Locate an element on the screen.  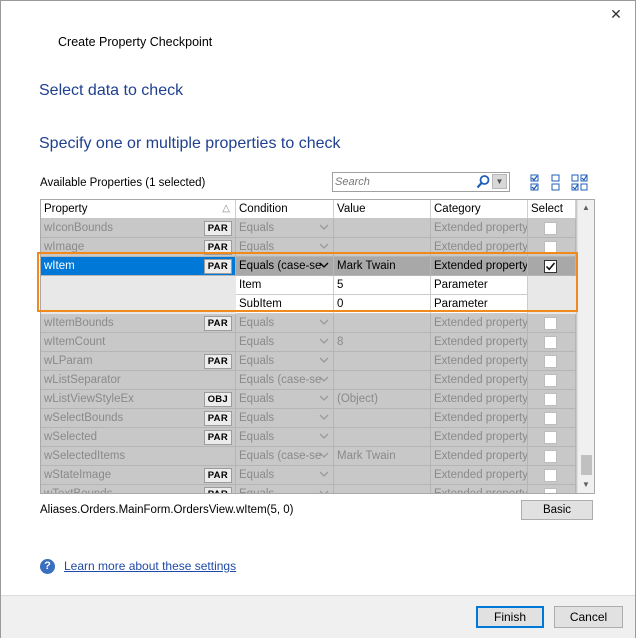
property-cell: wSelected PAR is located at coordinates (138, 437).